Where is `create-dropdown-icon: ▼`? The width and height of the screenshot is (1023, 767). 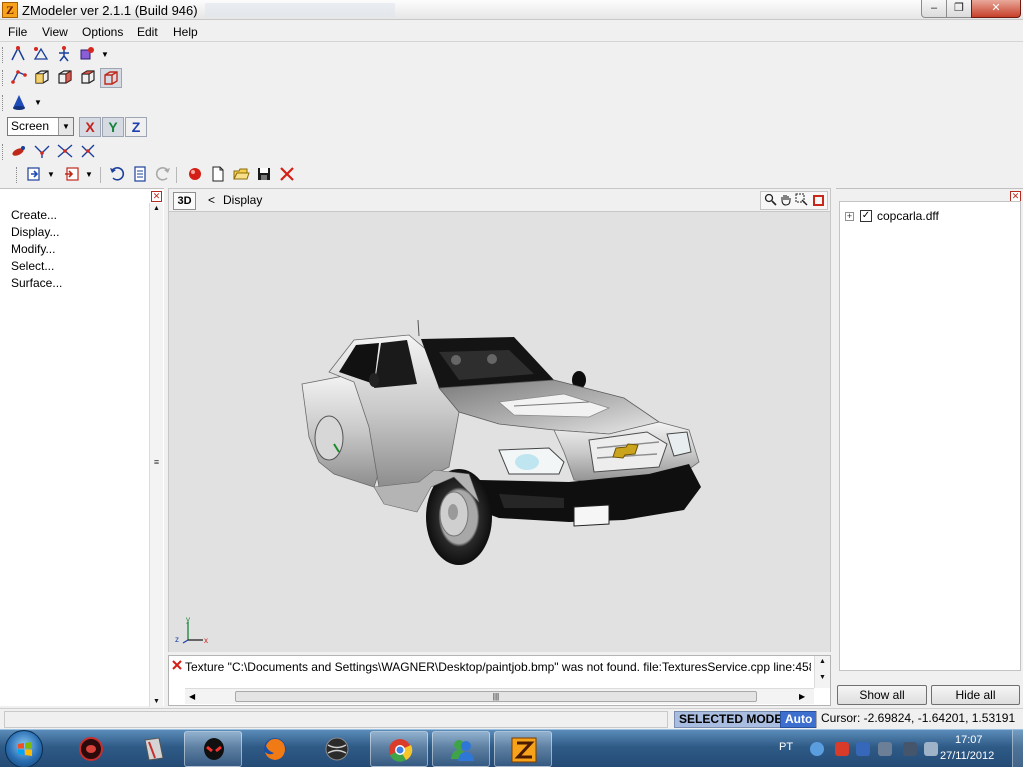 create-dropdown-icon: ▼ is located at coordinates (105, 55).